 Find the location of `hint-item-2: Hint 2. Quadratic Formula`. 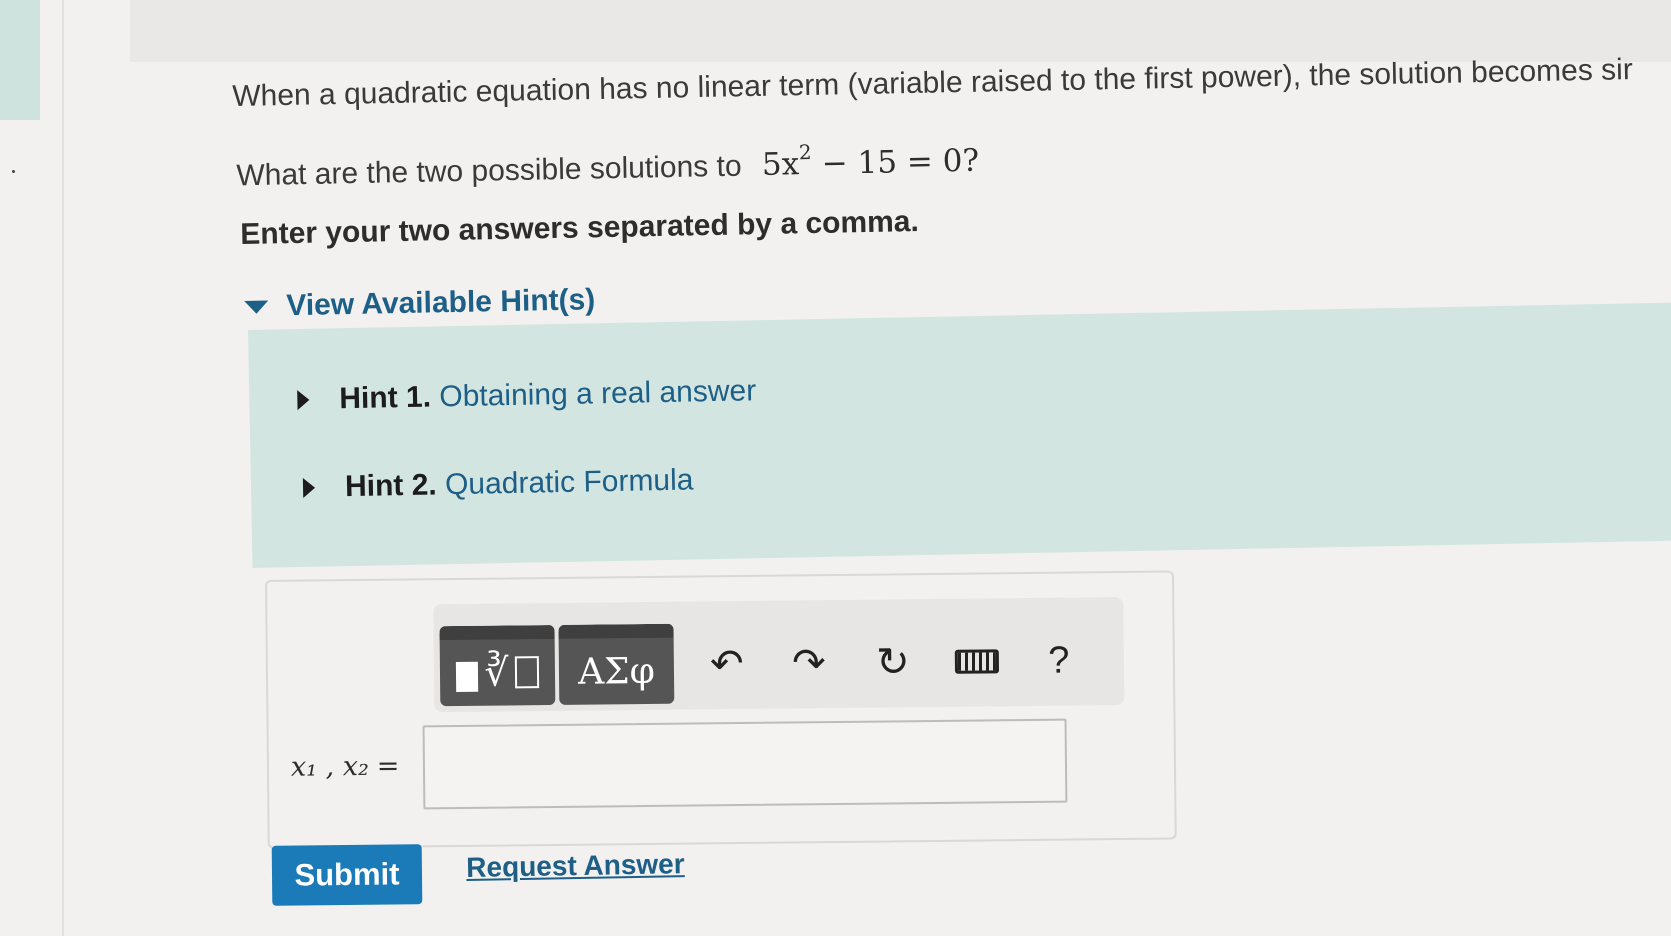

hint-item-2: Hint 2. Quadratic Formula is located at coordinates (498, 483).